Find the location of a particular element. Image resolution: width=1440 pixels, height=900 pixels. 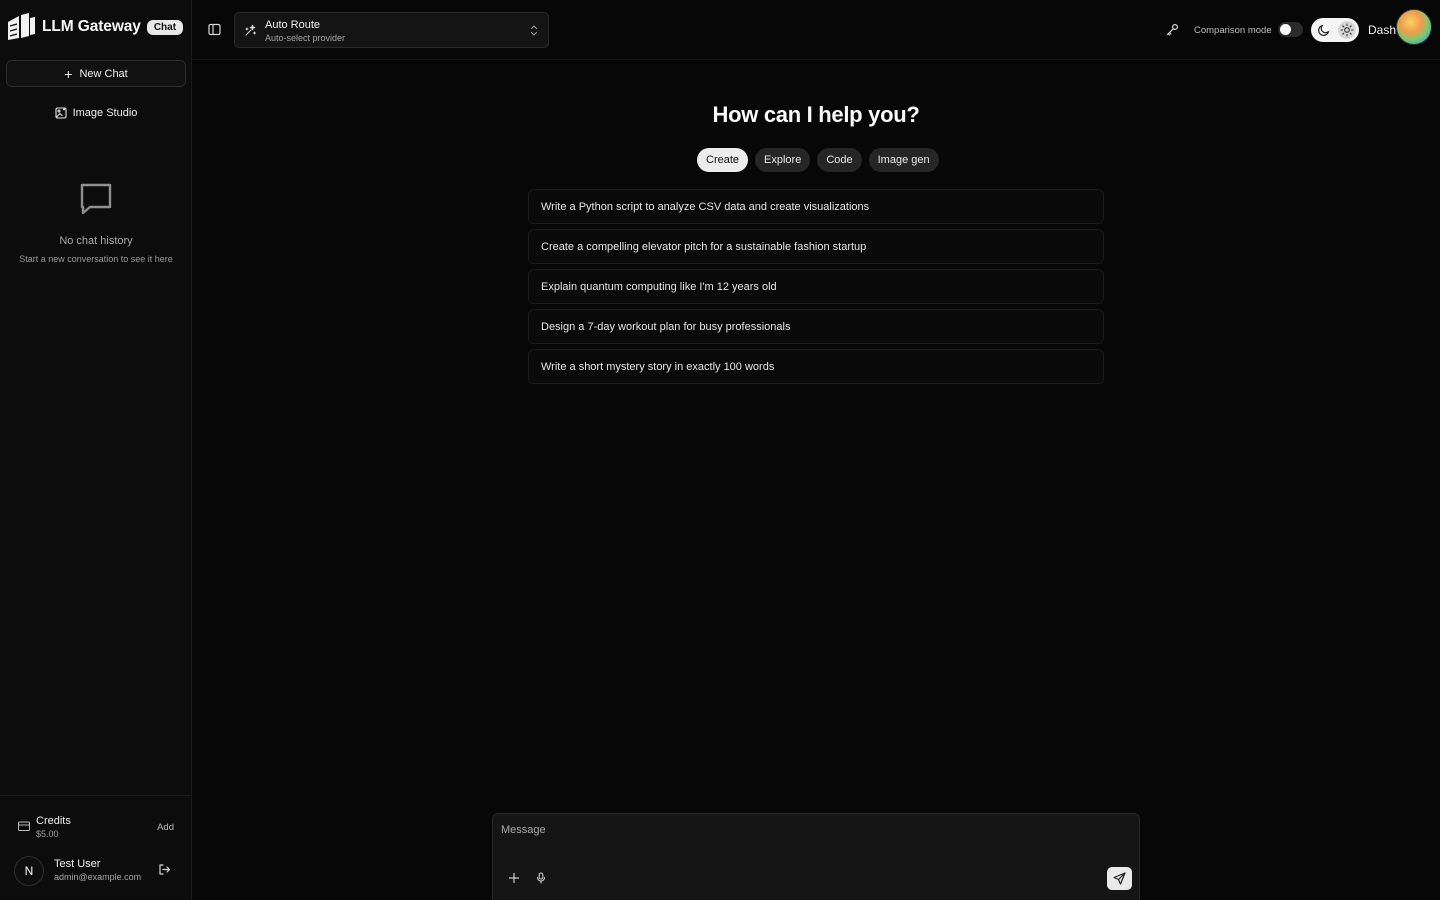

chevron-up-down-icon is located at coordinates (534, 30).